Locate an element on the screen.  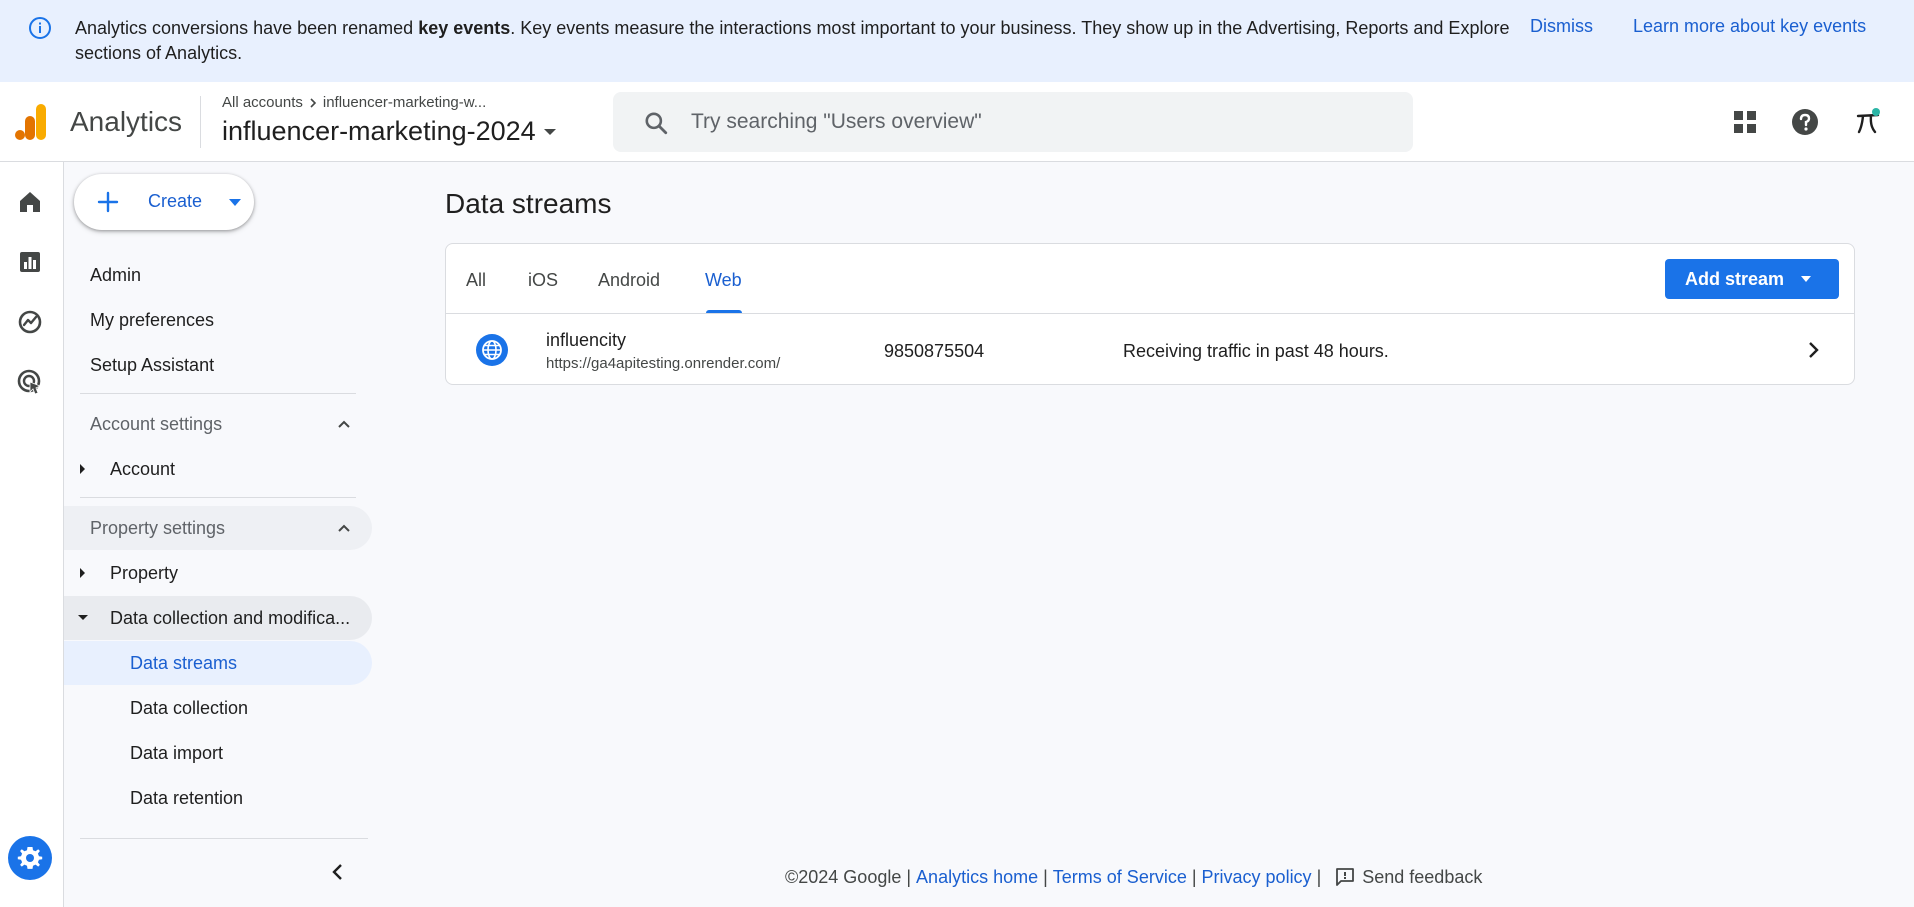
sidebar-item-data-import: Data import is located at coordinates (218, 753).